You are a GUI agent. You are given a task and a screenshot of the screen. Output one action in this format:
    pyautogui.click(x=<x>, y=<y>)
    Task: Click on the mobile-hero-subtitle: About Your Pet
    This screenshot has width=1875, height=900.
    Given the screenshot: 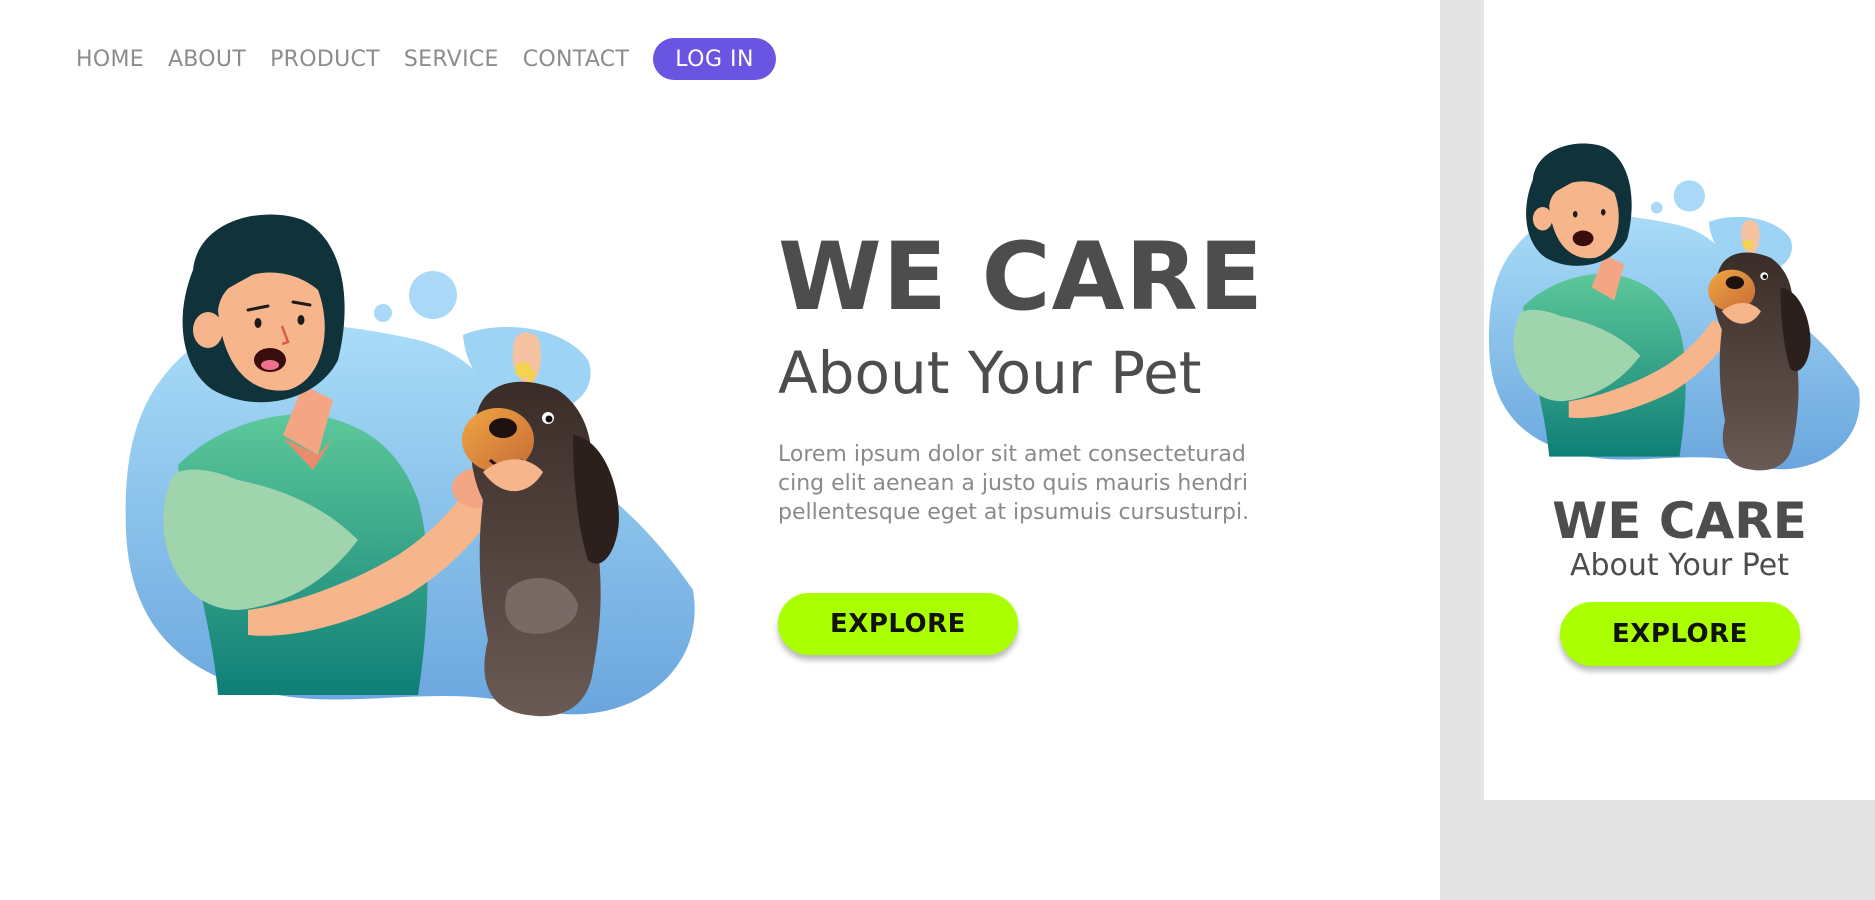 What is the action you would take?
    pyautogui.click(x=1679, y=565)
    